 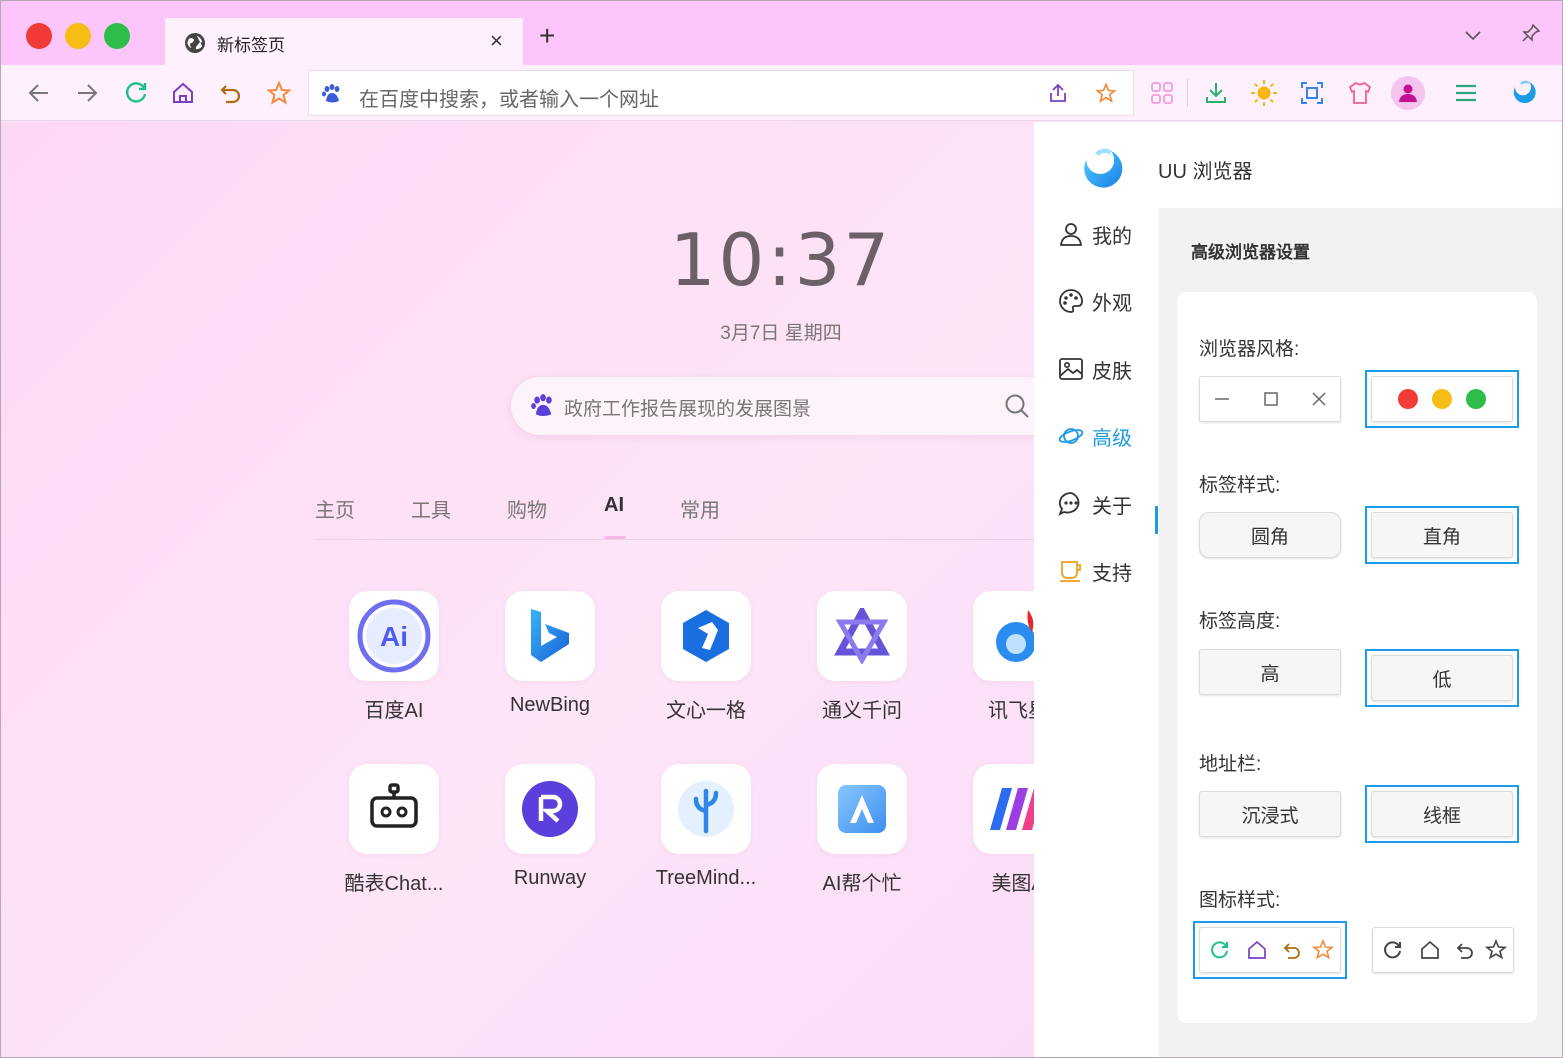 I want to click on toolbar: 在百度中搜索，或者输入一个网址, so click(x=781, y=93).